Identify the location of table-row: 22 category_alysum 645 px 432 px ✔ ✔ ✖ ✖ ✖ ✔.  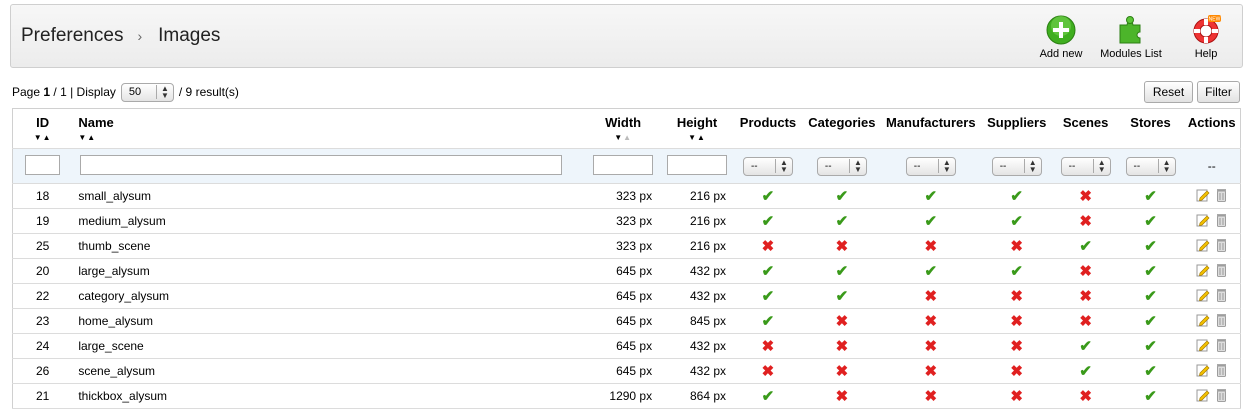
(626, 296).